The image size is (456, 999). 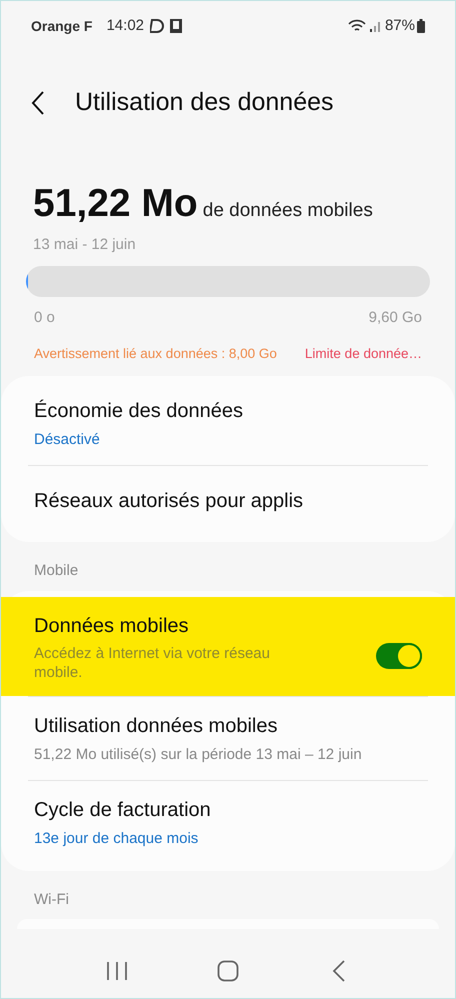 I want to click on row-subtitle: 13e jour de chaque mois, so click(x=117, y=839).